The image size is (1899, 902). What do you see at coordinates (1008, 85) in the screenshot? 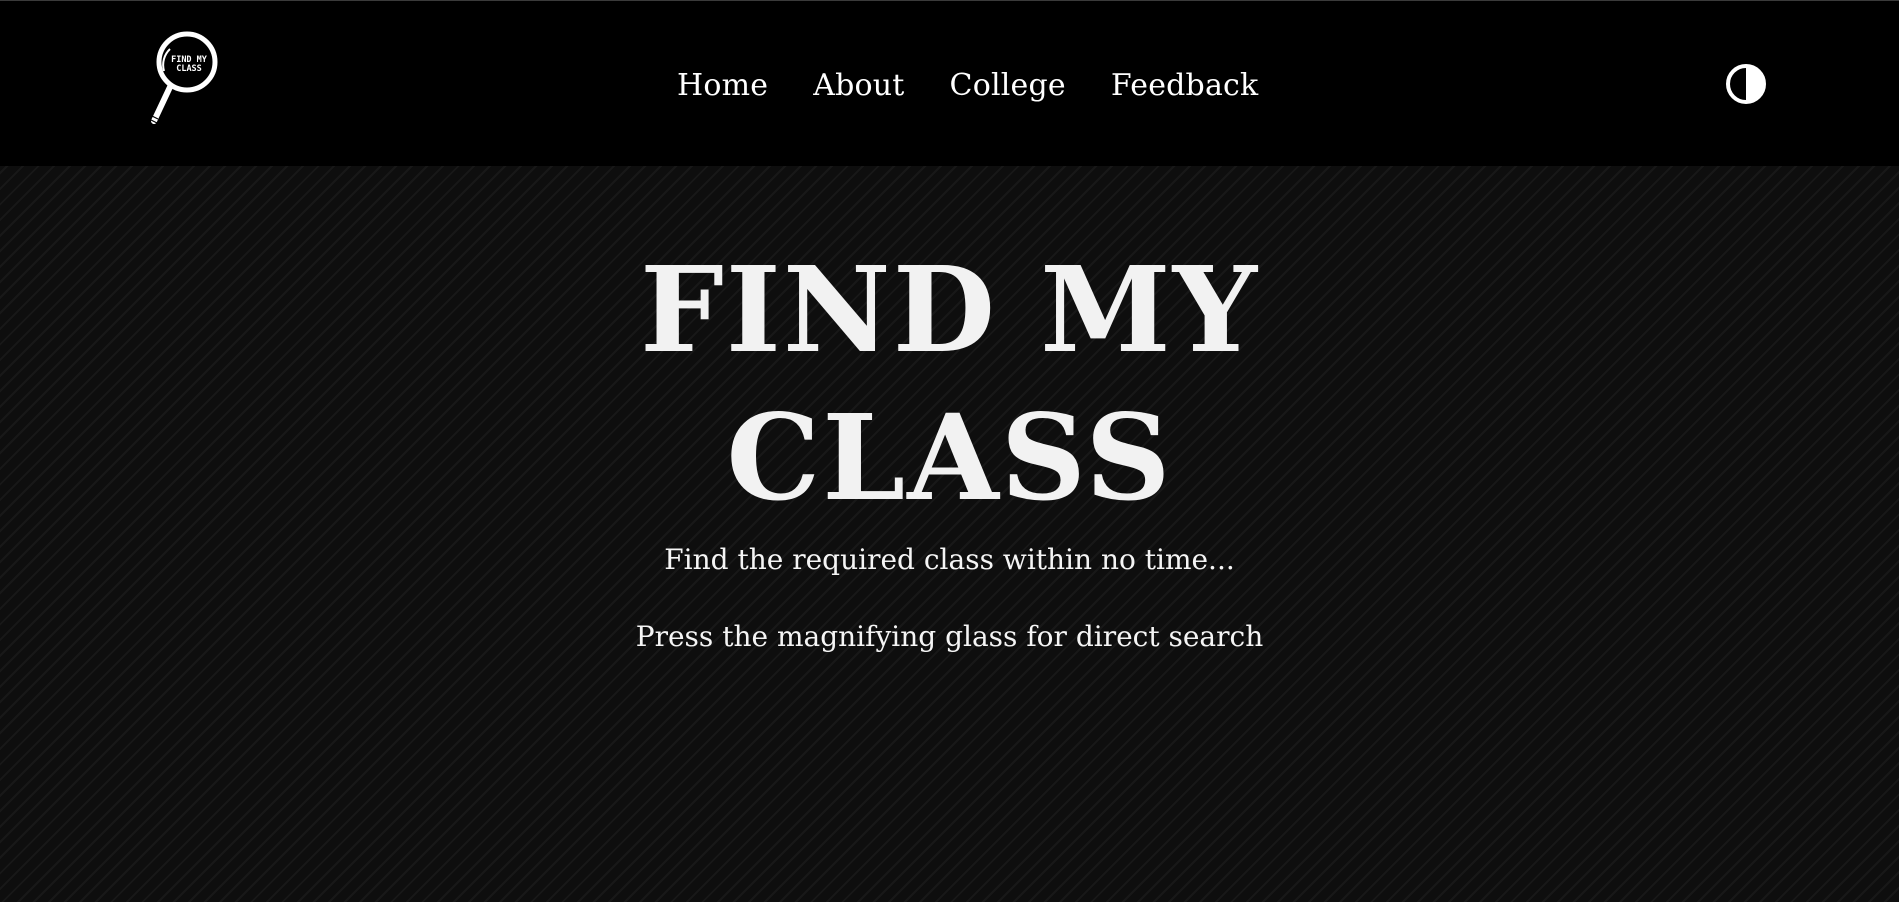
I see `nav-college-link: College` at bounding box center [1008, 85].